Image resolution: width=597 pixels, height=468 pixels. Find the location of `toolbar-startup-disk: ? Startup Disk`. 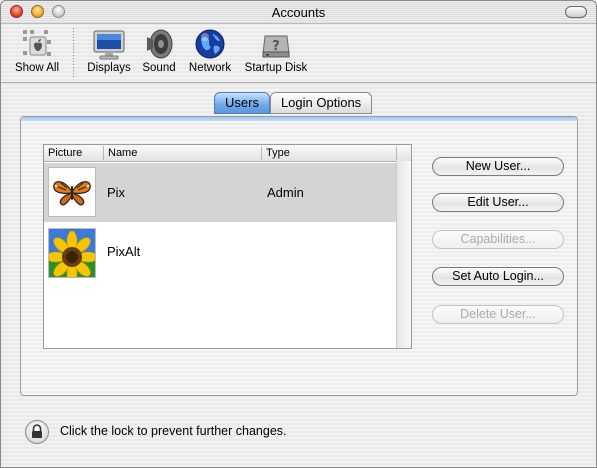

toolbar-startup-disk: ? Startup Disk is located at coordinates (276, 51).